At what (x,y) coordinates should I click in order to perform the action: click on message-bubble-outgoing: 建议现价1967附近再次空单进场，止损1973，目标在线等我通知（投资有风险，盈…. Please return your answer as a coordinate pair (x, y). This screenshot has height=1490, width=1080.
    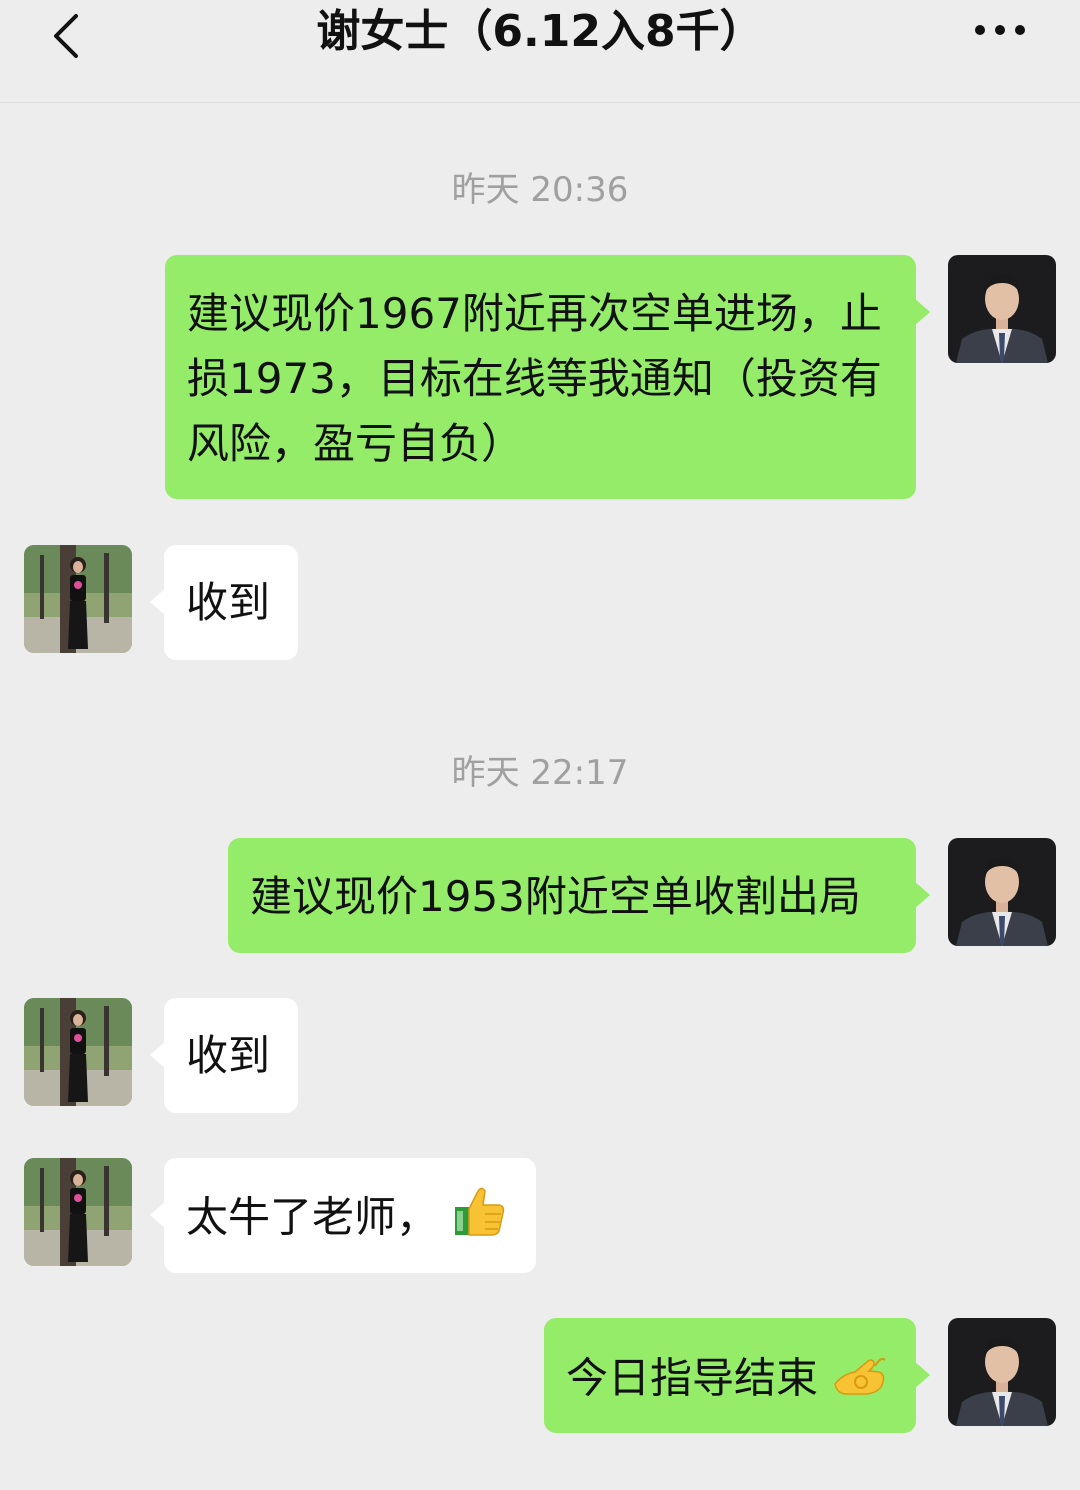
    Looking at the image, I should click on (547, 377).